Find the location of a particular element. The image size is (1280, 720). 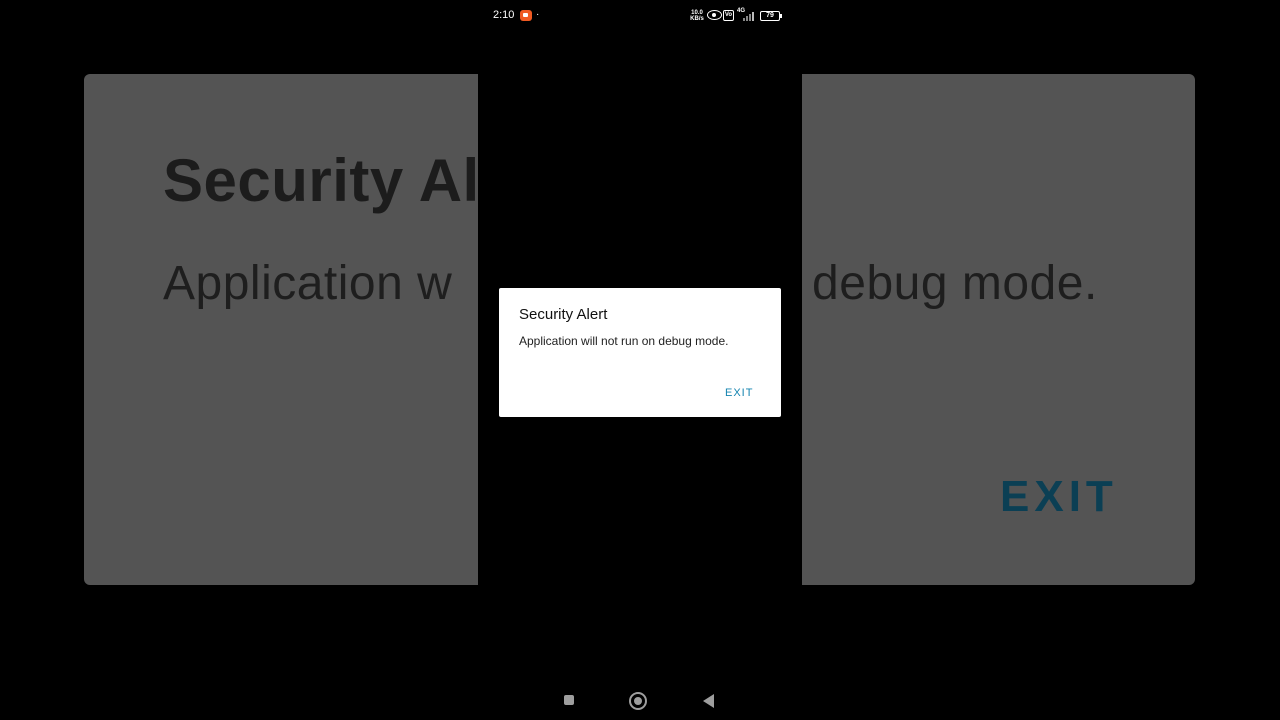

back-triangle-icon is located at coordinates (708, 701).